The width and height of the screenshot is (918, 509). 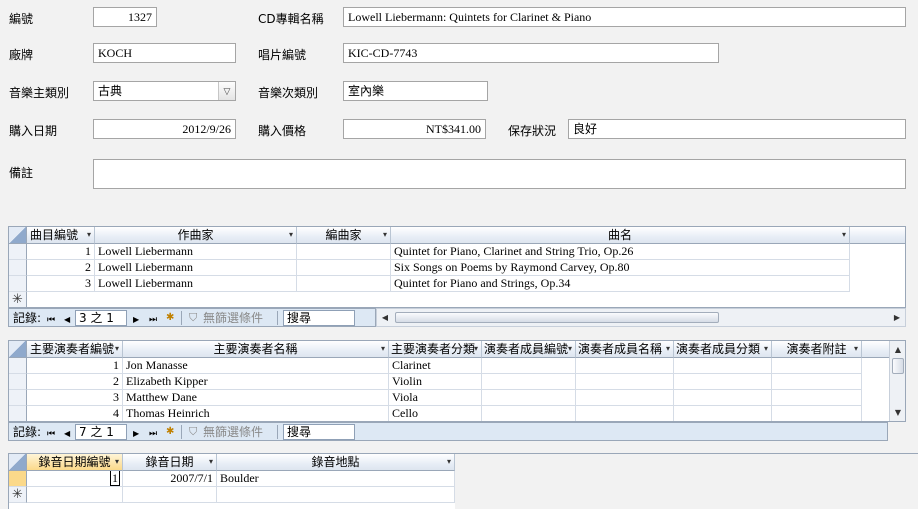 I want to click on no-filter-label: 無篩選條件, so click(x=233, y=318).